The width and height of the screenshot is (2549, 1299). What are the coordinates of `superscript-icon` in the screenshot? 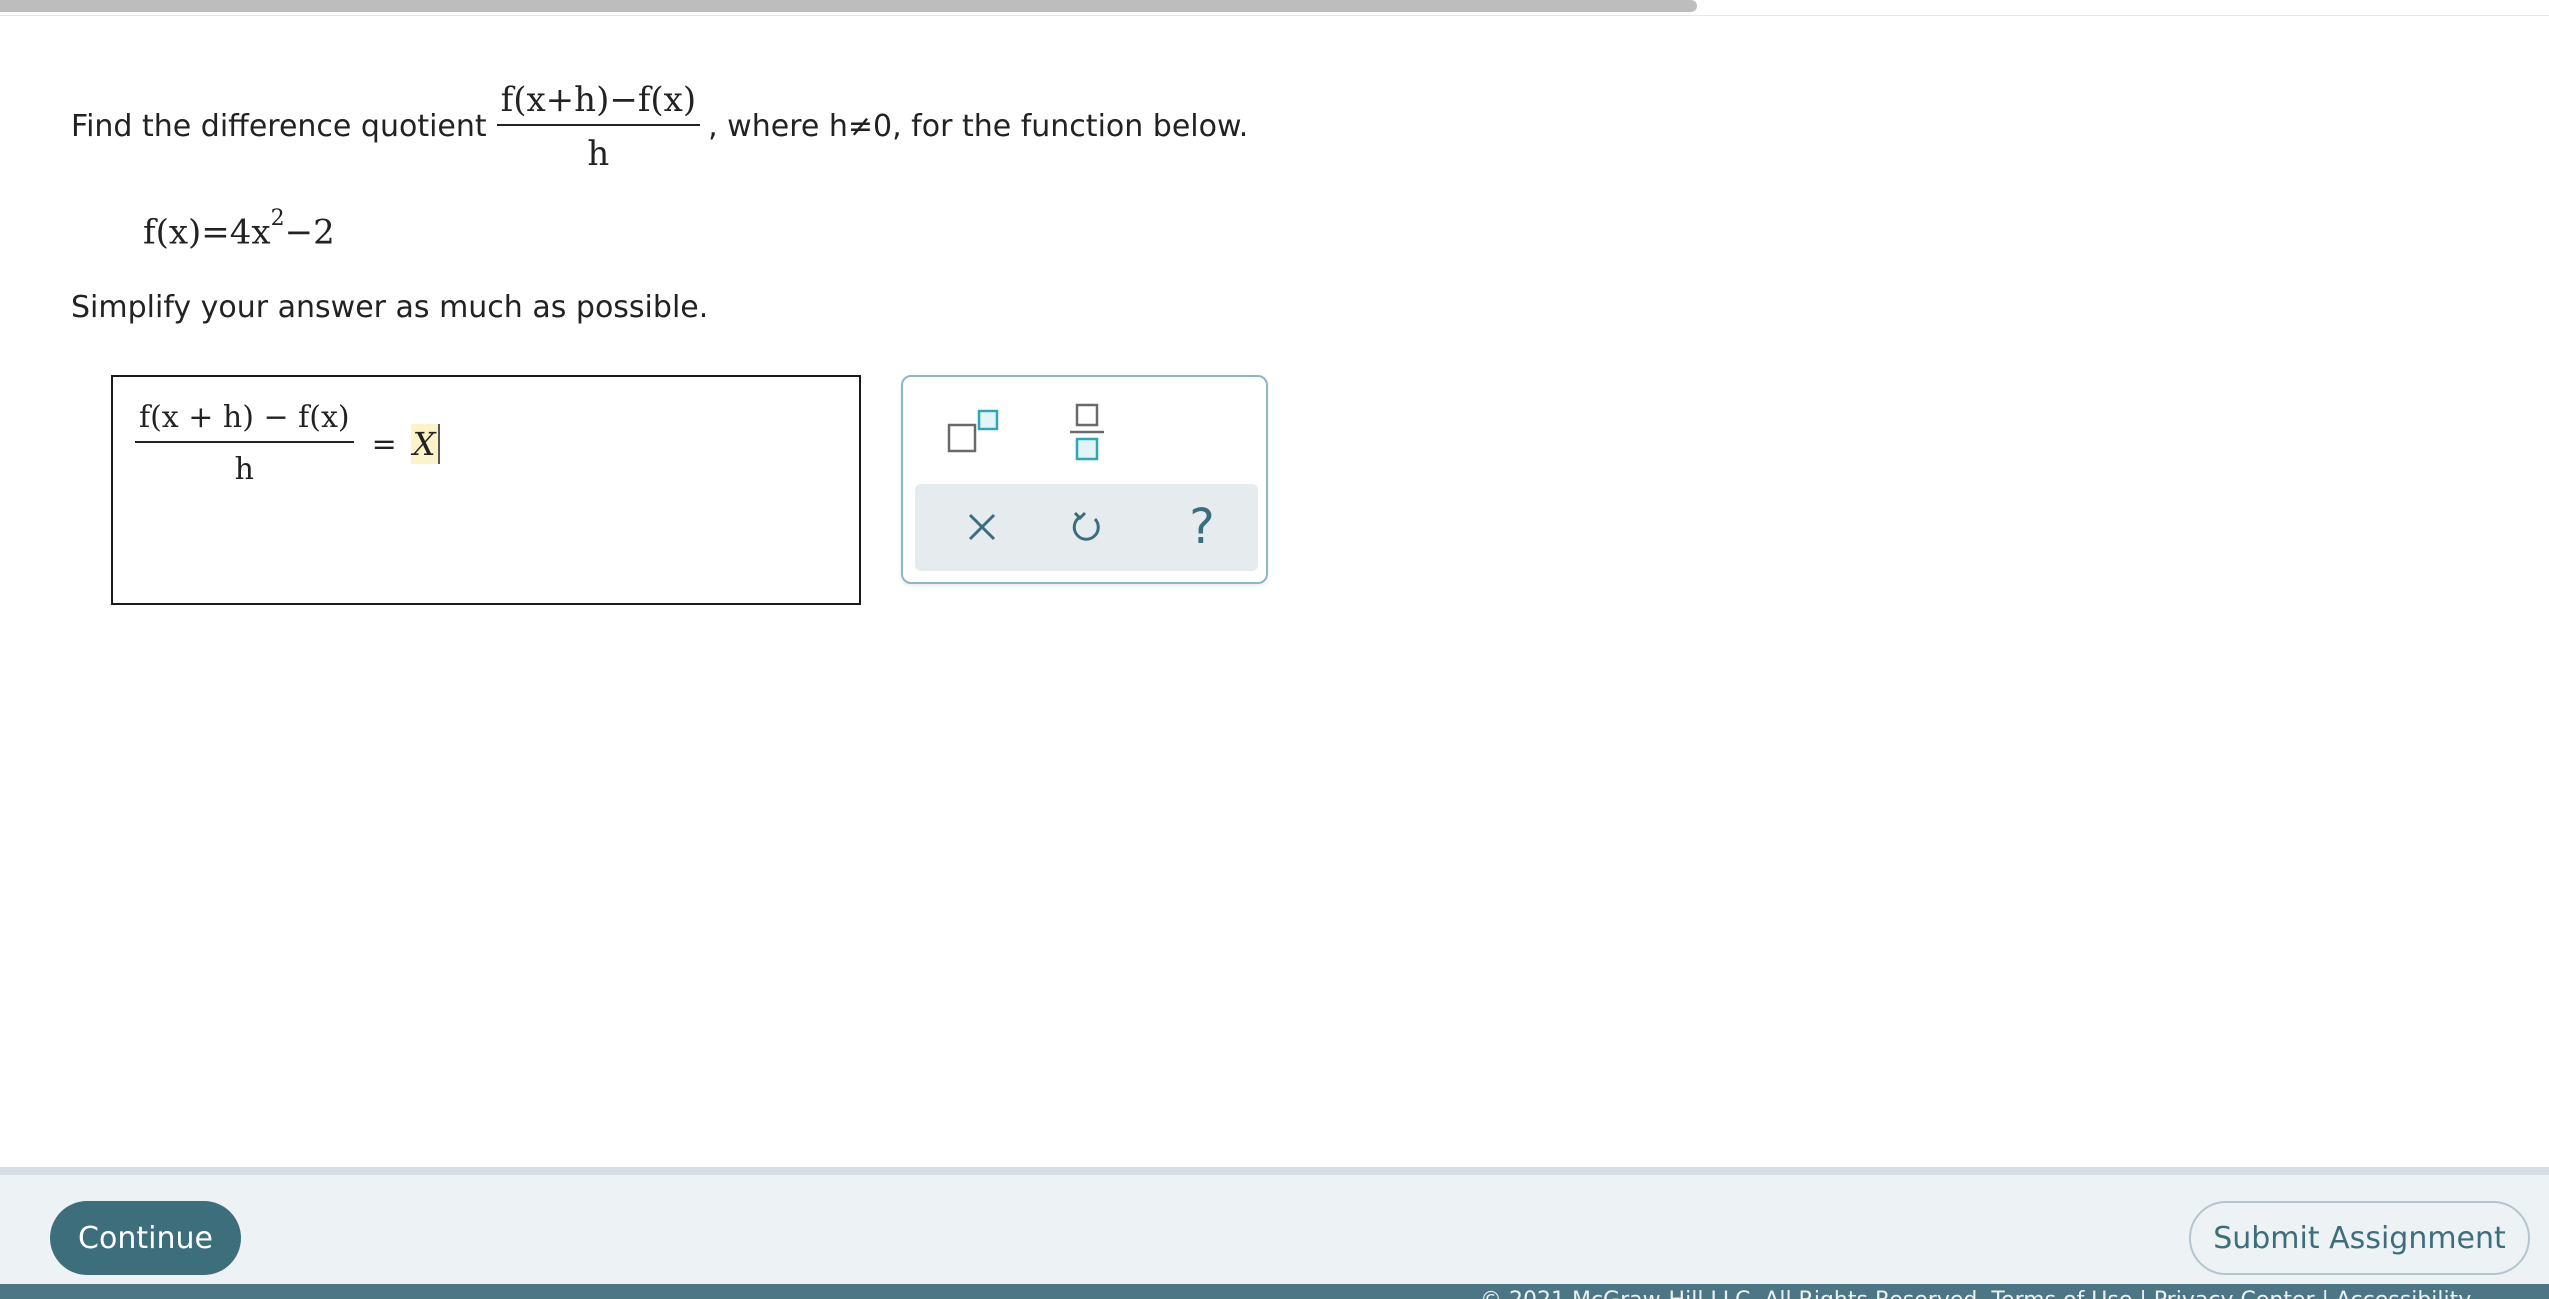 It's located at (973, 431).